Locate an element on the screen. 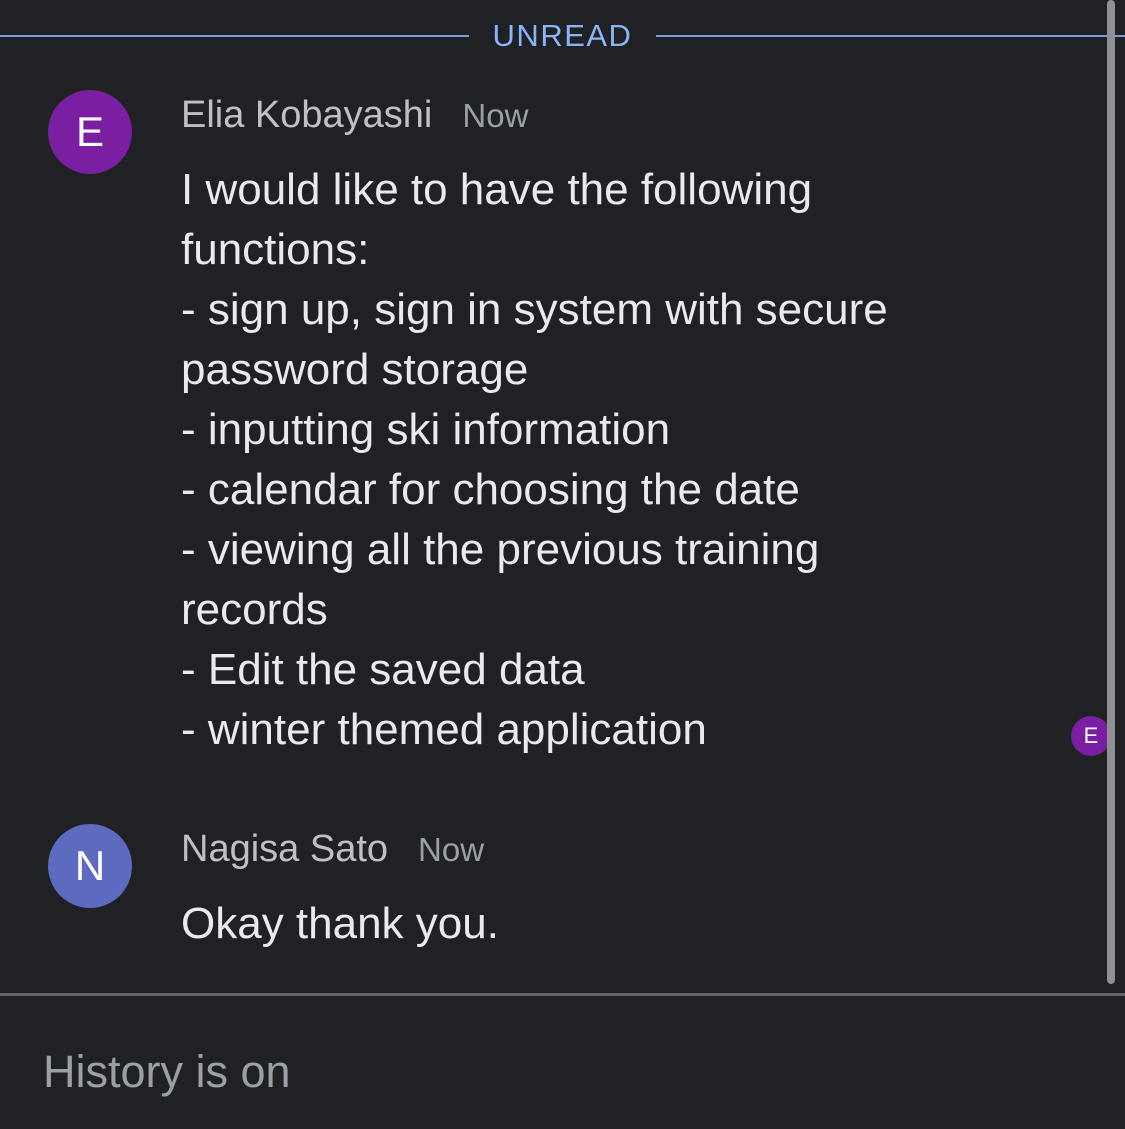 The height and width of the screenshot is (1129, 1125). composer-footer: History is on is located at coordinates (562, 1061).